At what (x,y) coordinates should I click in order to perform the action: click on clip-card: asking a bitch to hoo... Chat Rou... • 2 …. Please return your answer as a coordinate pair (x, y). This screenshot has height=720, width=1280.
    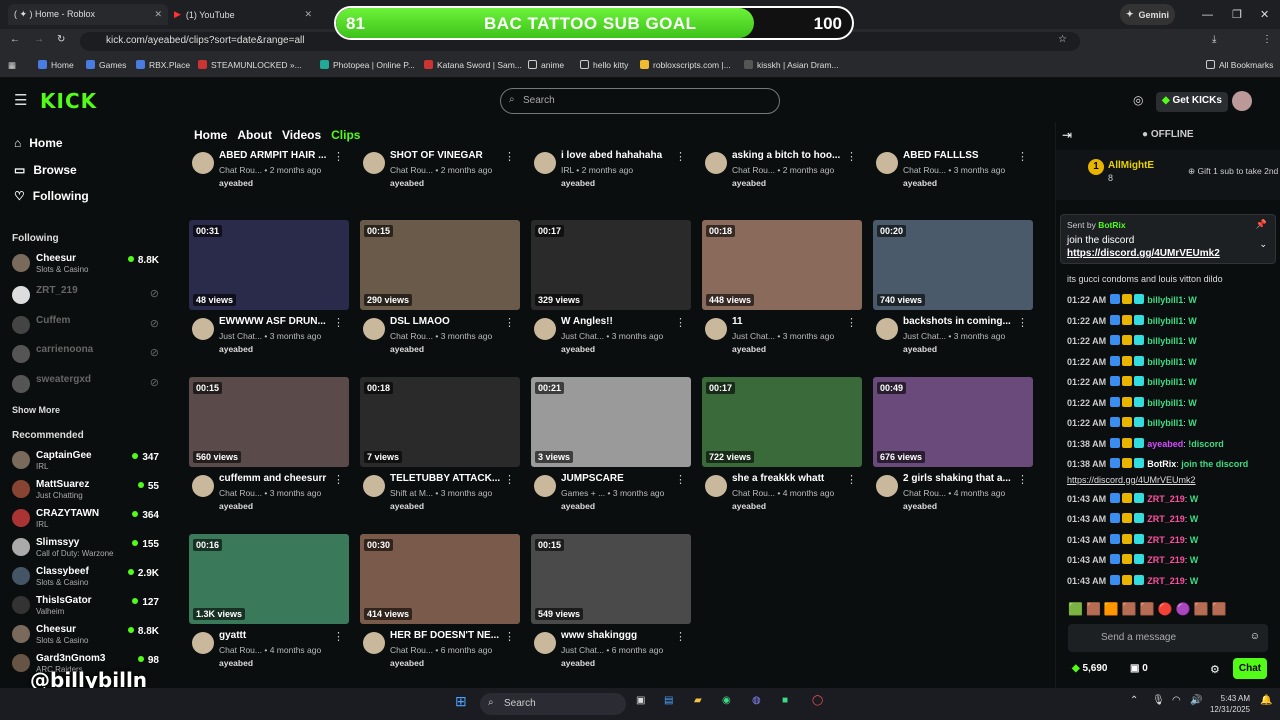
    Looking at the image, I should click on (783, 129).